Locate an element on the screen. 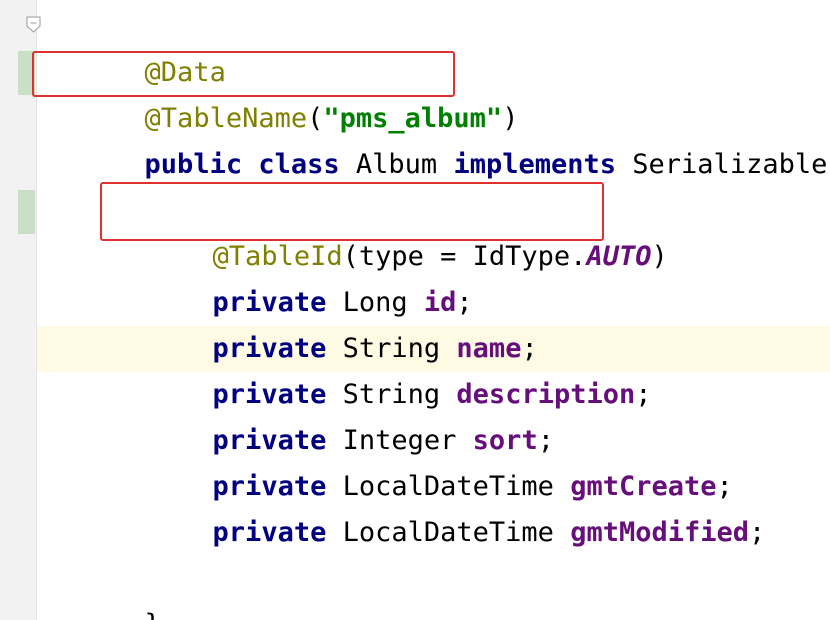  change-marker-tablename is located at coordinates (26, 73).